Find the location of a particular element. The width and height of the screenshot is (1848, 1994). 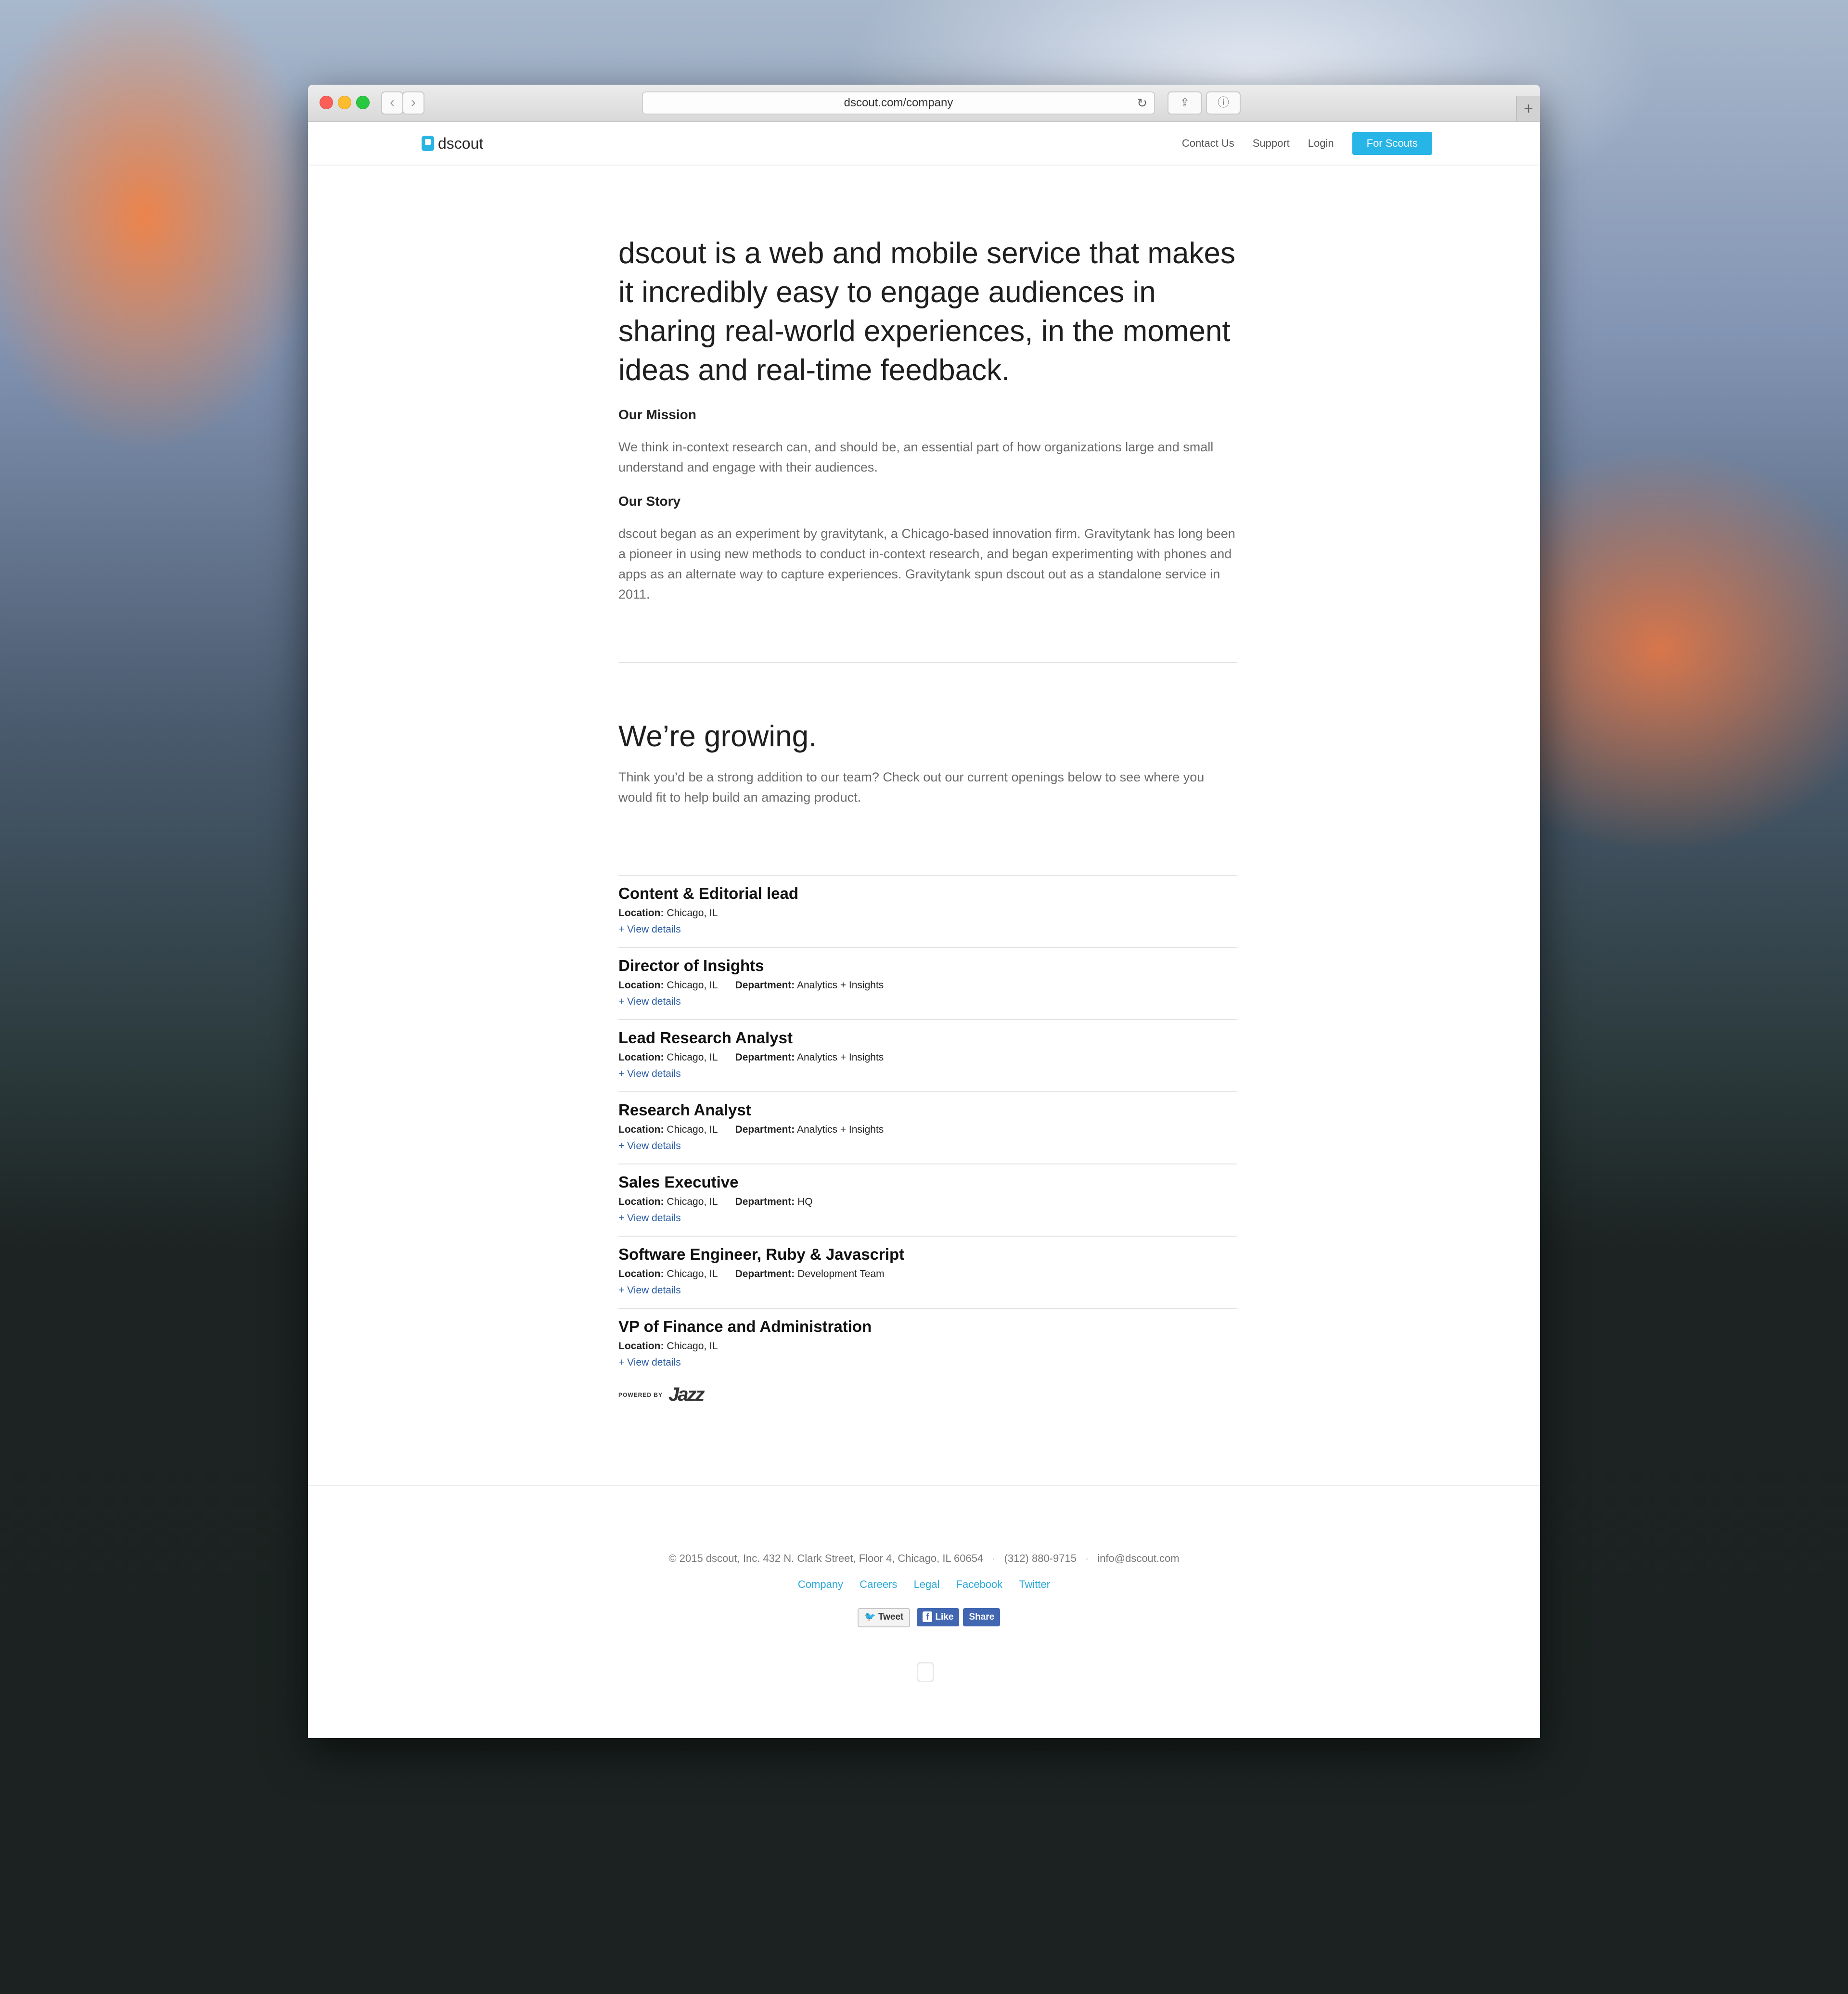

facebook-like-button: f Like is located at coordinates (938, 1617).